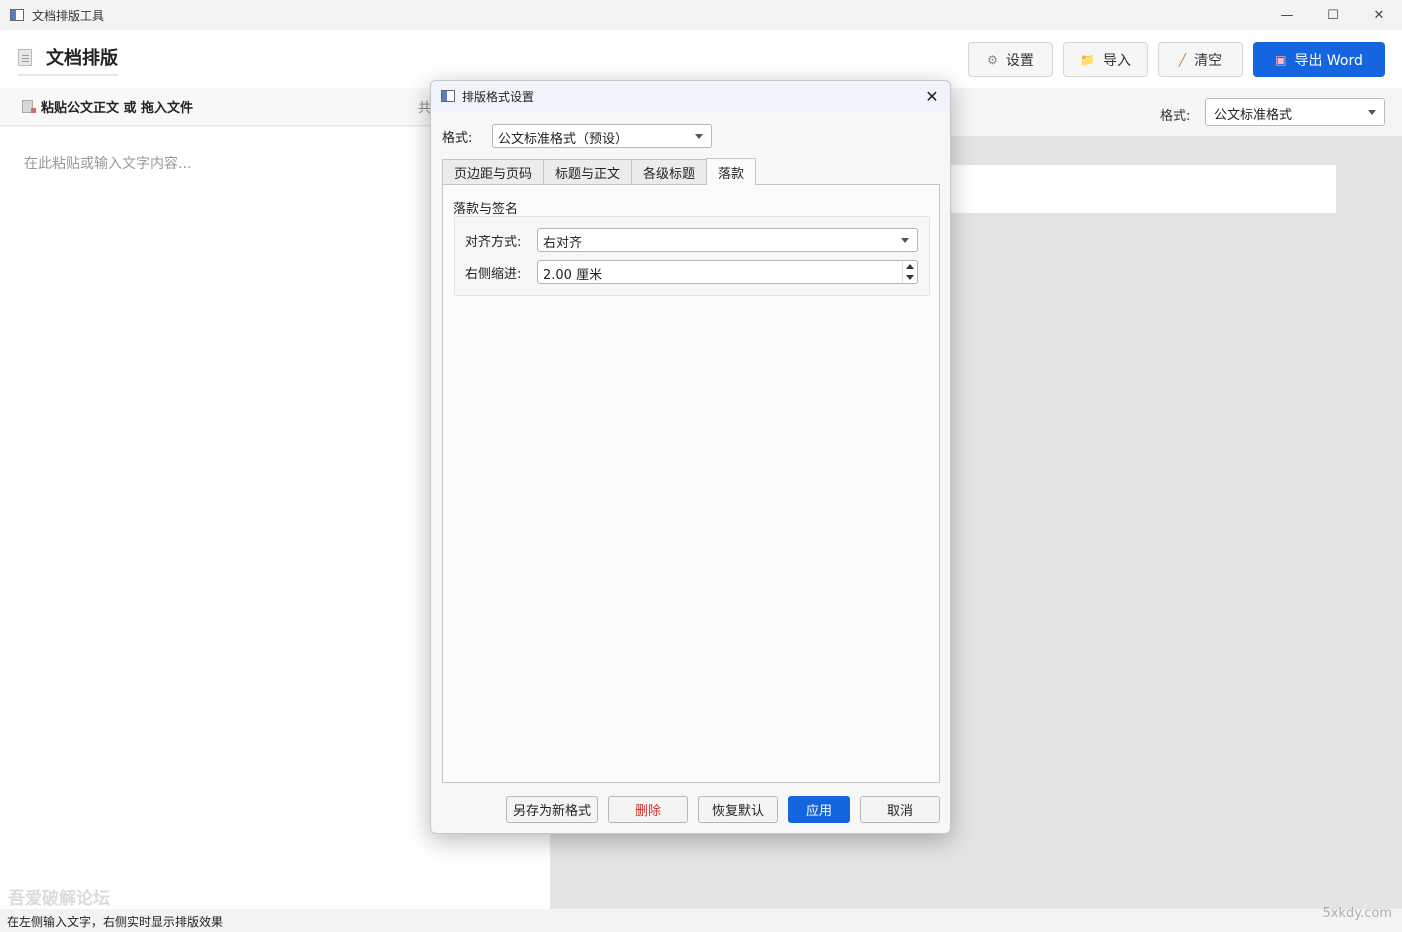  What do you see at coordinates (25, 57) in the screenshot?
I see `document-icon` at bounding box center [25, 57].